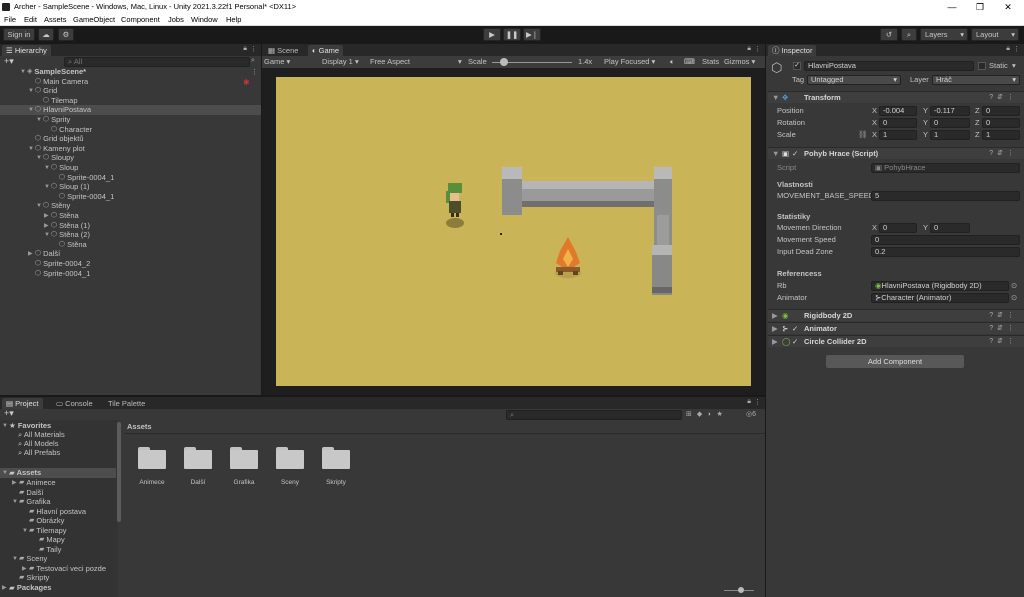 Image resolution: width=1024 pixels, height=597 pixels. Describe the element at coordinates (140, 20) in the screenshot. I see `menu-component: Component` at that location.